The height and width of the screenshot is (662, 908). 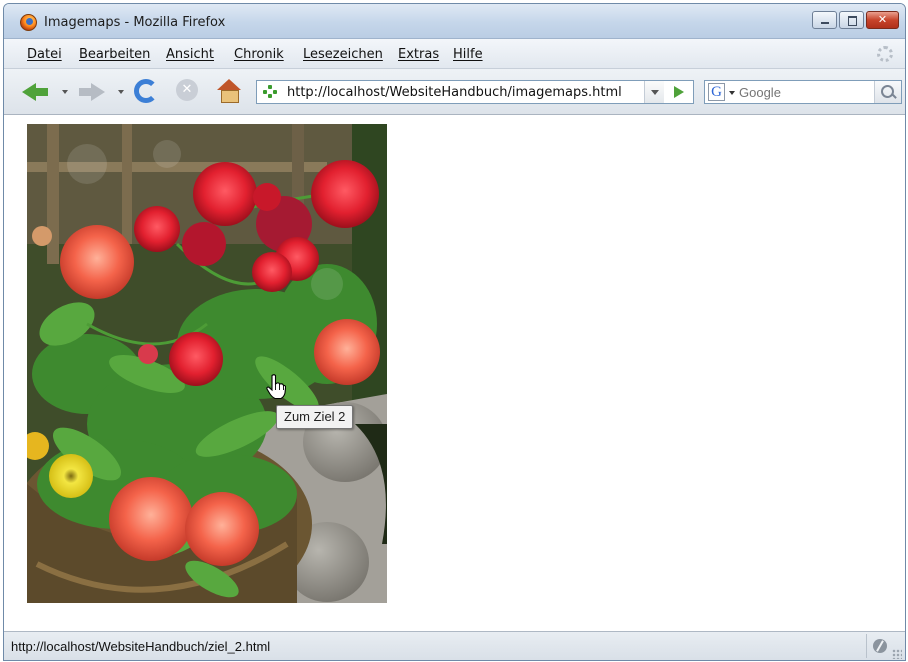 I want to click on search-bar: G, so click(x=803, y=92).